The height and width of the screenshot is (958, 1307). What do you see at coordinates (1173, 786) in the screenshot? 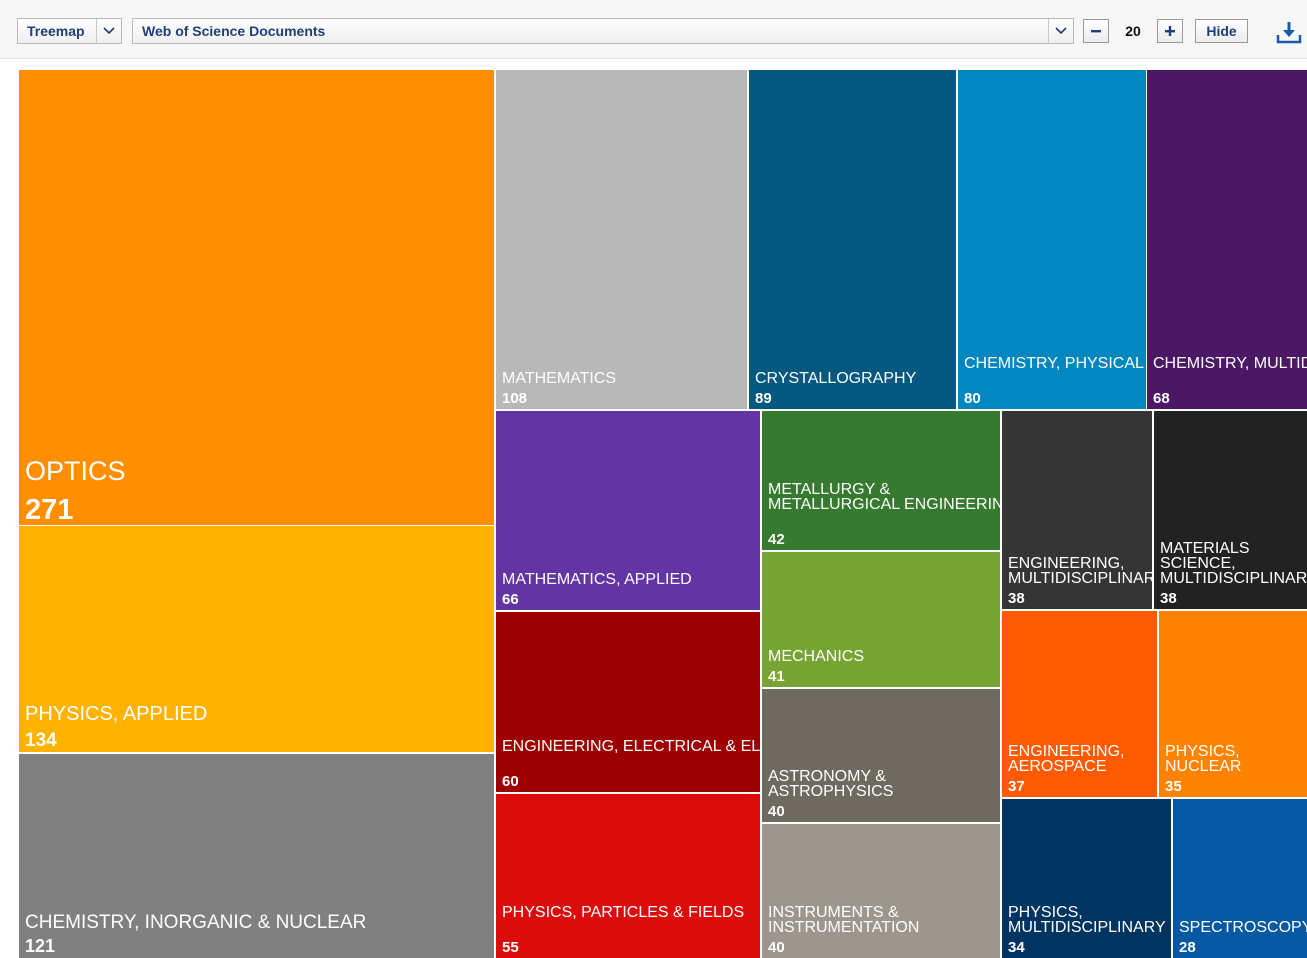
I see `tile-value: 35` at bounding box center [1173, 786].